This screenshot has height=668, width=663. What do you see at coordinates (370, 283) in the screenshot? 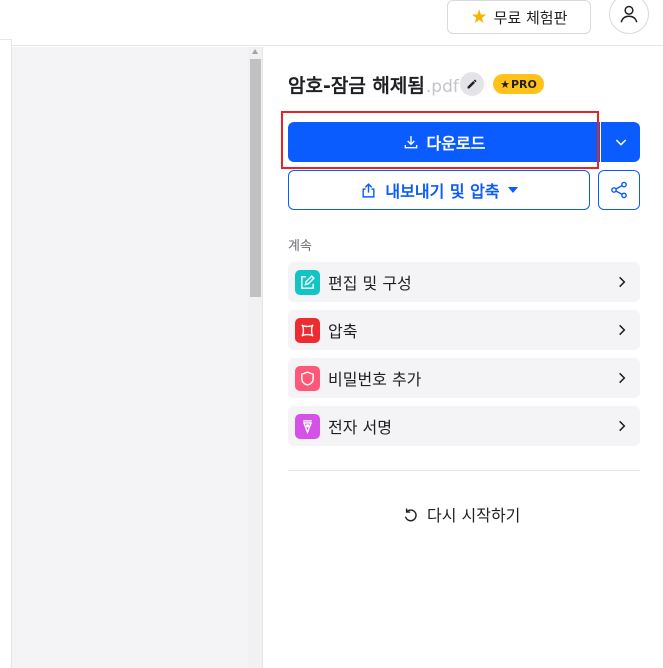
I see `tool-label: 편집 및 구성` at bounding box center [370, 283].